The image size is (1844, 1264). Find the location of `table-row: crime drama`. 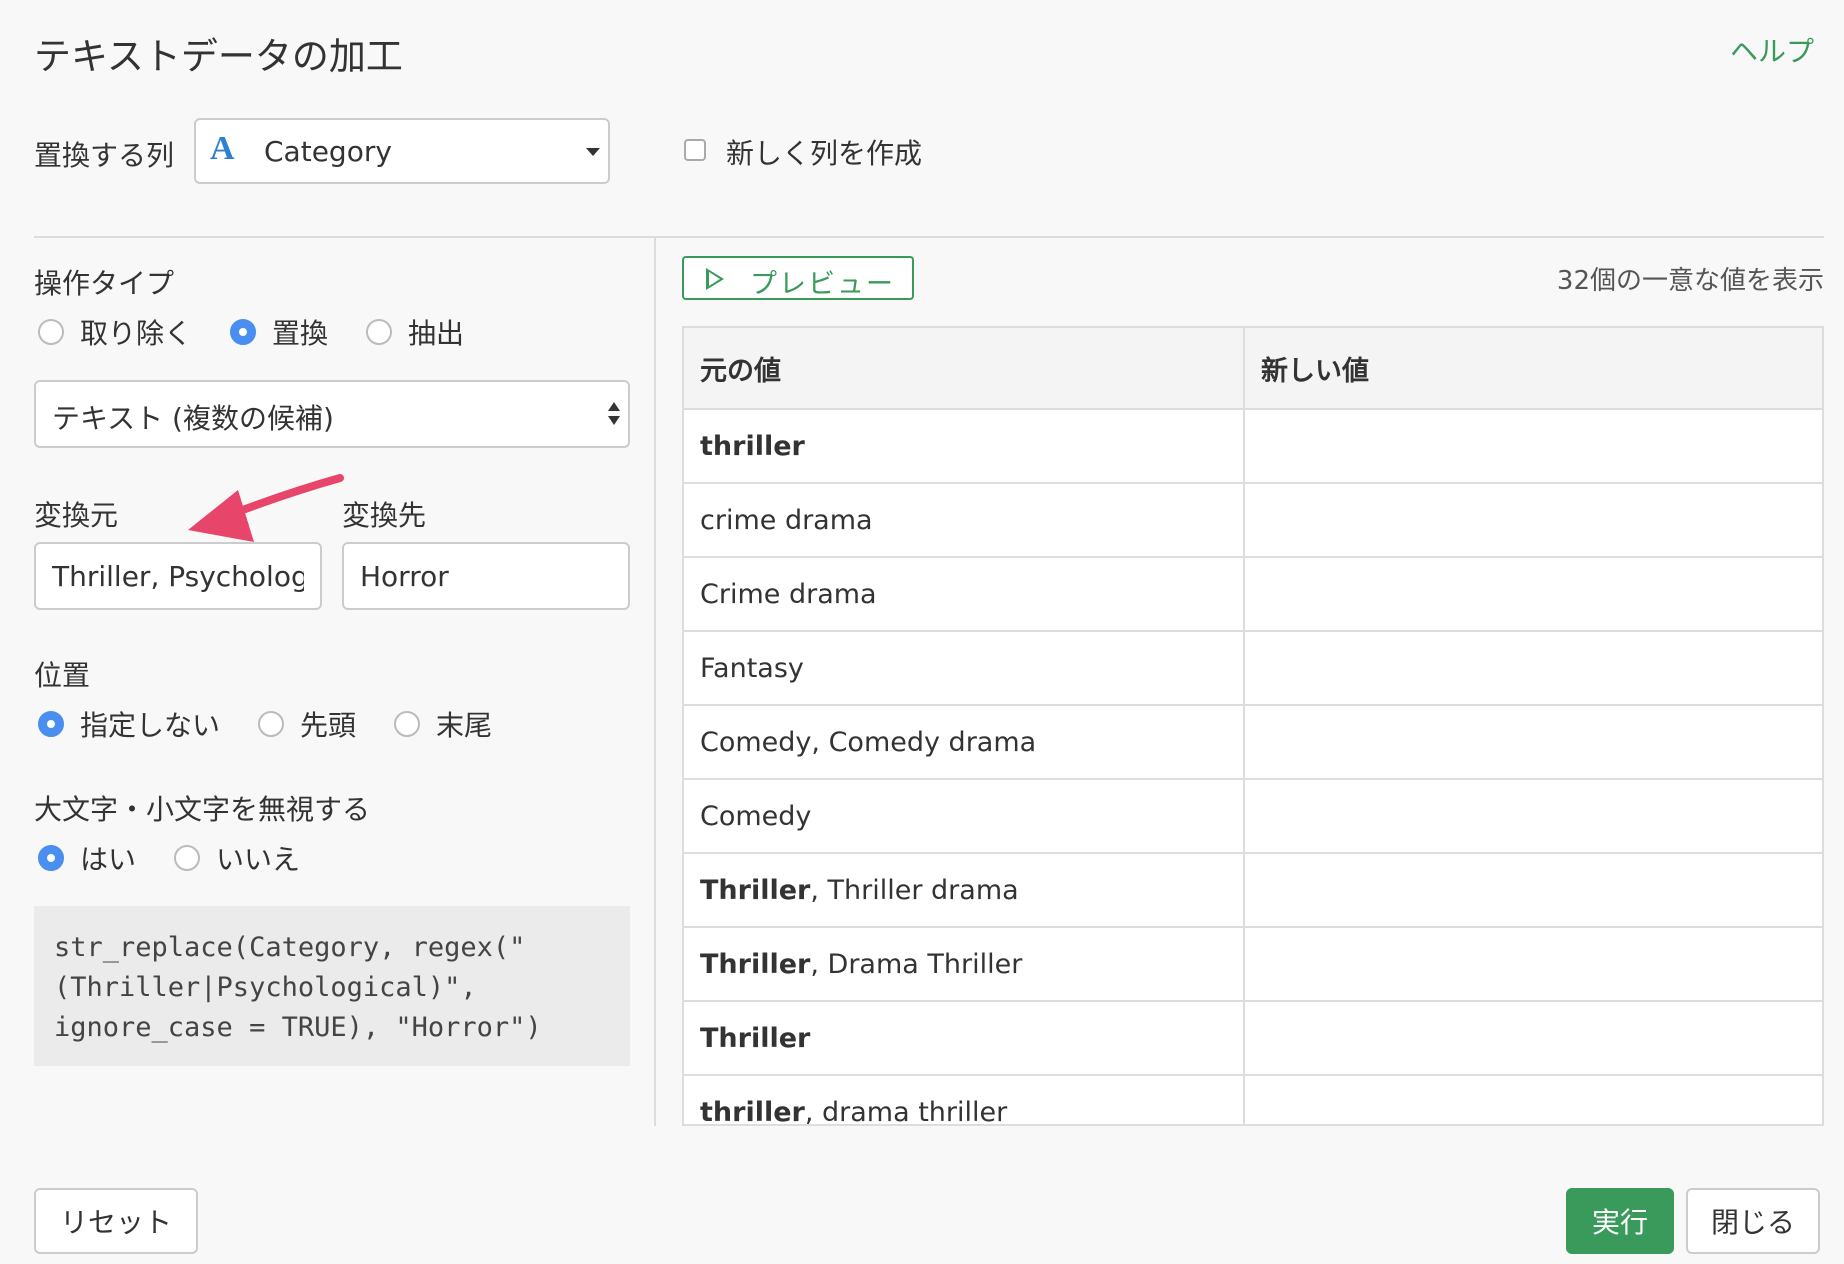

table-row: crime drama is located at coordinates (1253, 520).